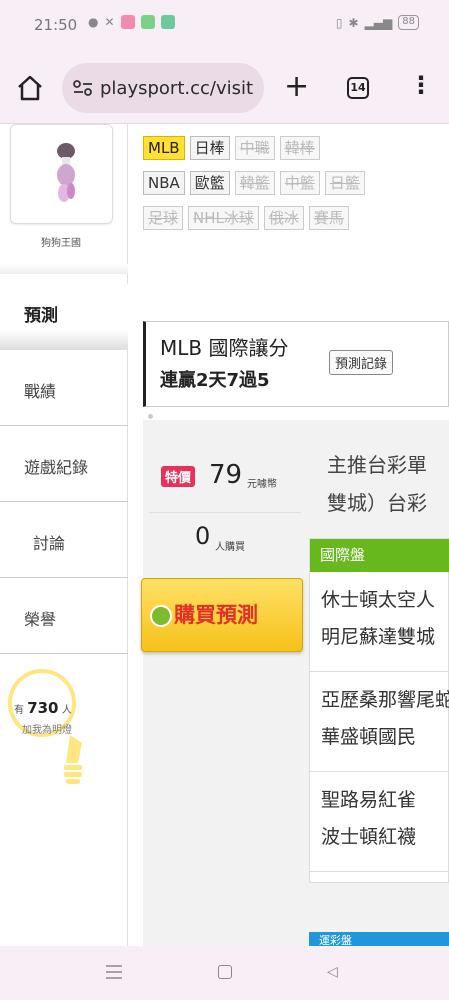 The width and height of the screenshot is (449, 1000). Describe the element at coordinates (262, 484) in the screenshot. I see `price-unit: 元噱幣` at that location.